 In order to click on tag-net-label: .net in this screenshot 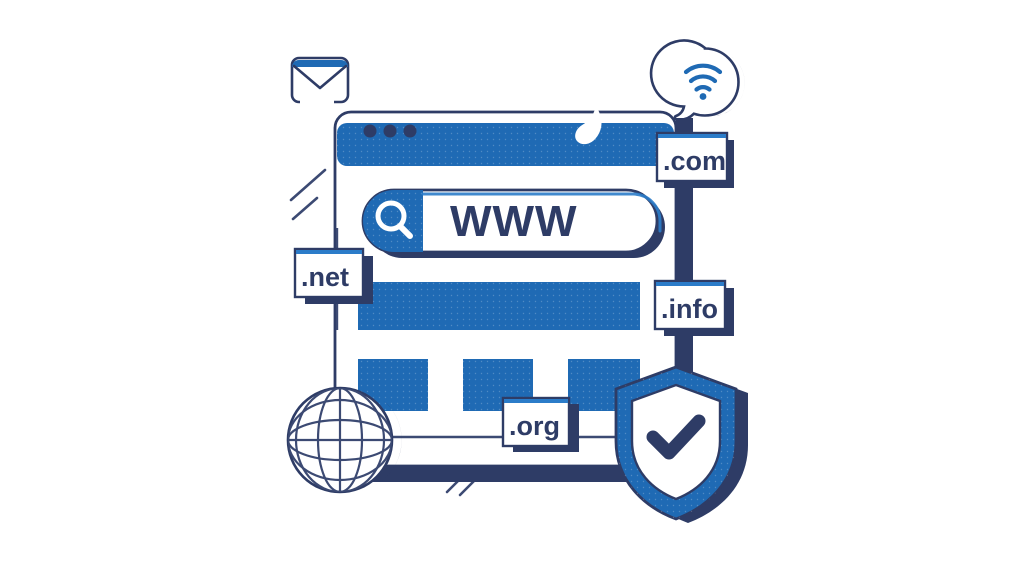, I will do `click(325, 277)`.